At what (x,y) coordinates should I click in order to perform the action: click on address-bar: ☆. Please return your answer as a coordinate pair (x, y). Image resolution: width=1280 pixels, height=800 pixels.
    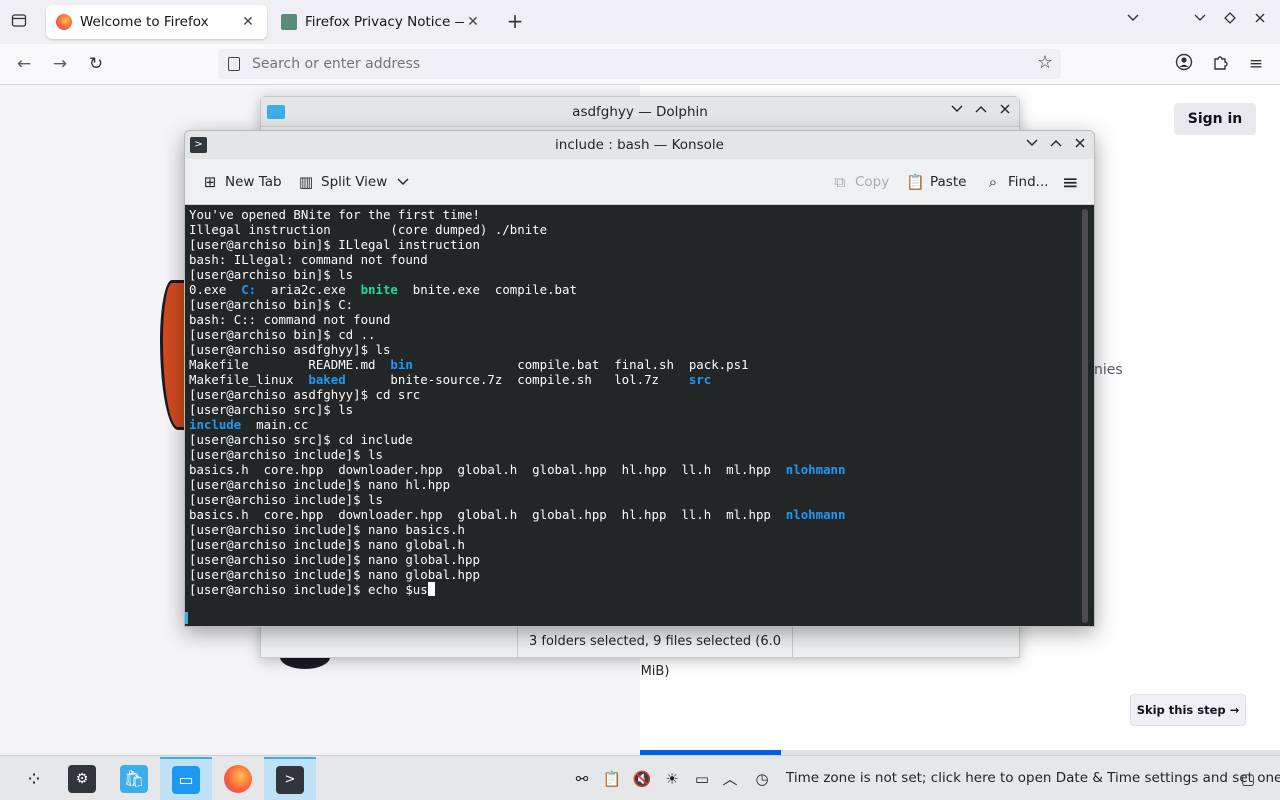
    Looking at the image, I should click on (639, 64).